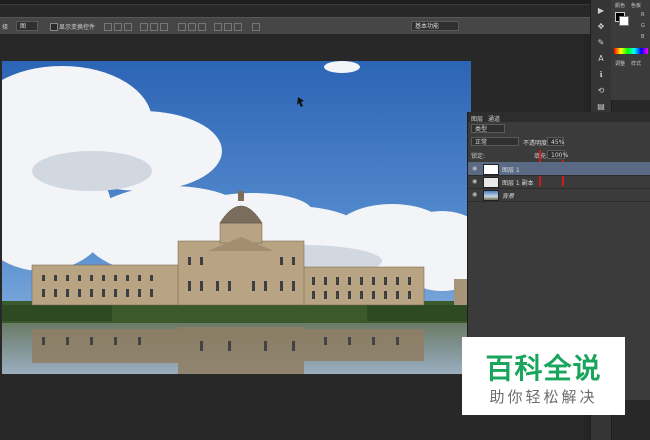 Image resolution: width=650 pixels, height=440 pixels. What do you see at coordinates (508, 196) in the screenshot?
I see `layer-name: 背景` at bounding box center [508, 196].